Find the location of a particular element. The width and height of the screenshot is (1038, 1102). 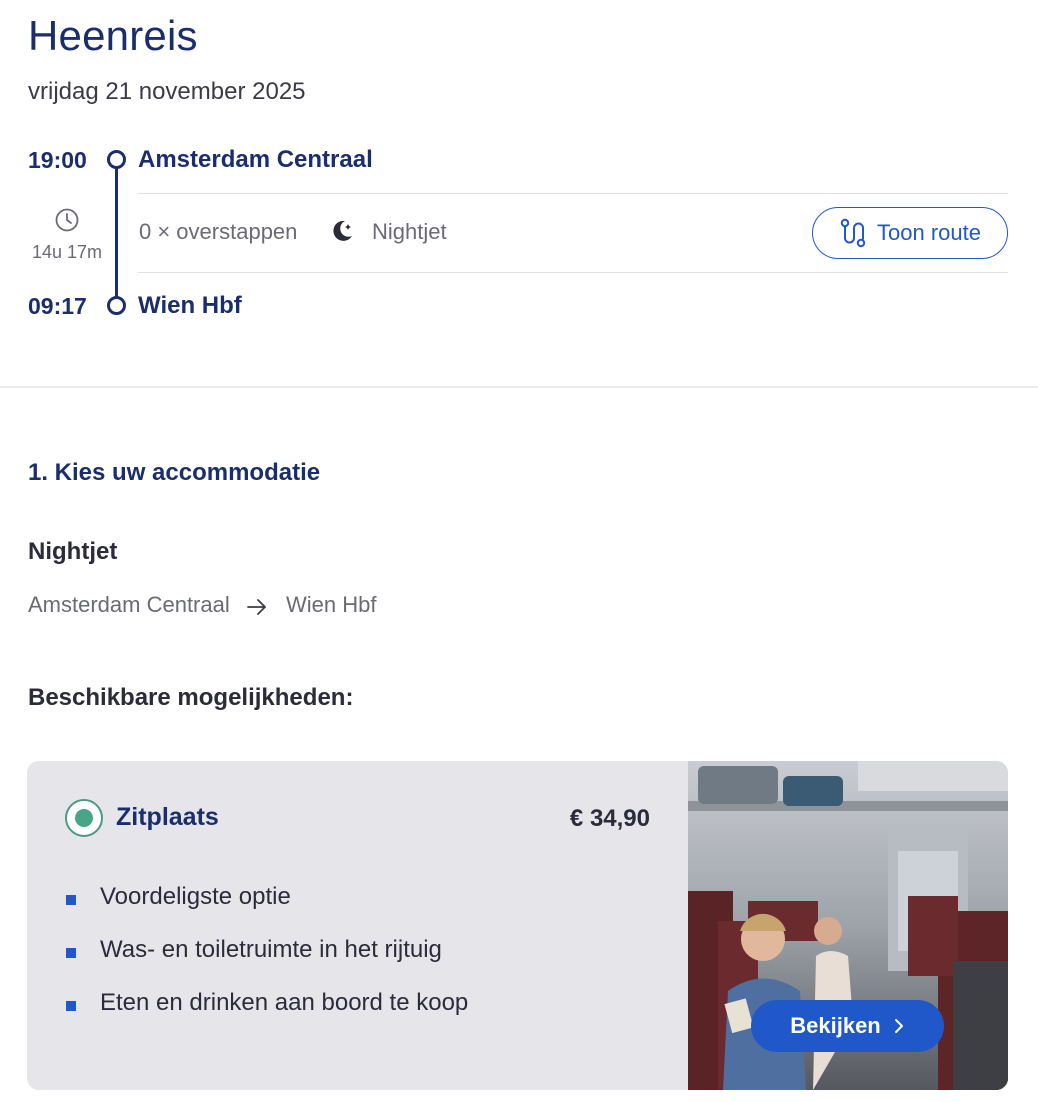

trip-duration: 14u 17m is located at coordinates (67, 252).